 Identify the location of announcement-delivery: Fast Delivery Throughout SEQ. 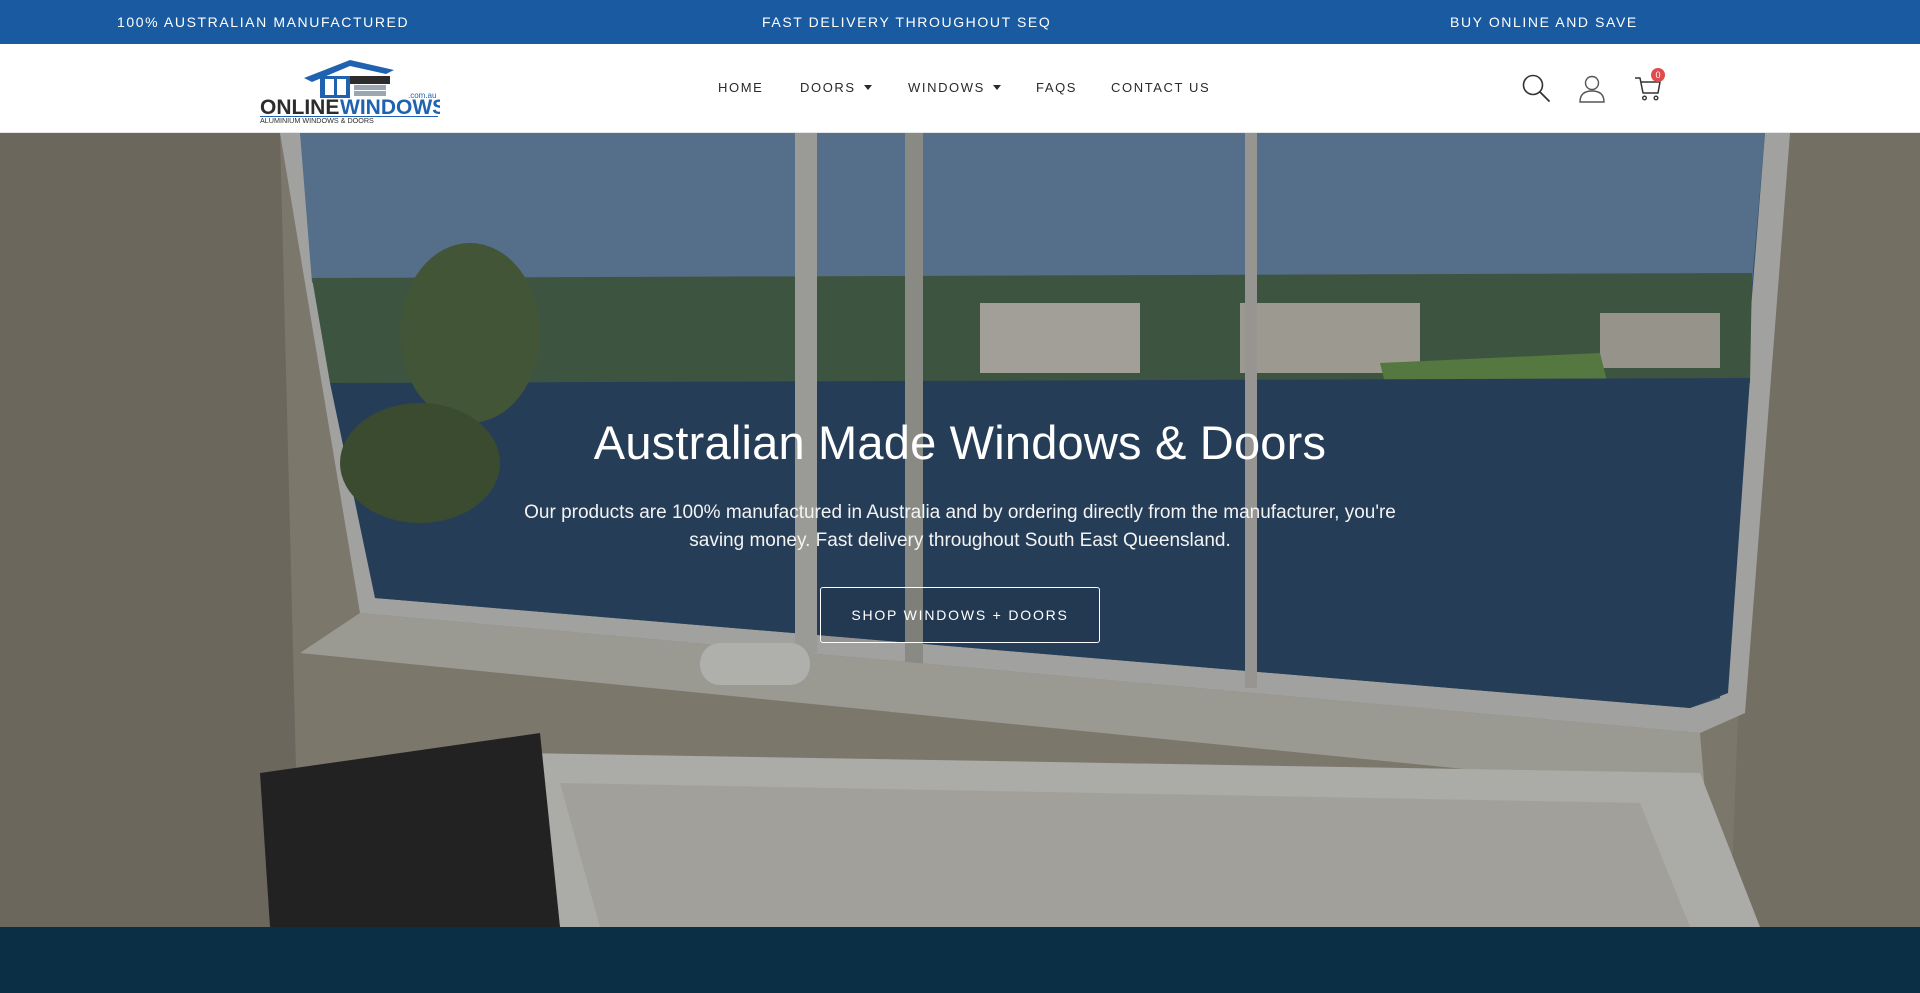
(907, 22).